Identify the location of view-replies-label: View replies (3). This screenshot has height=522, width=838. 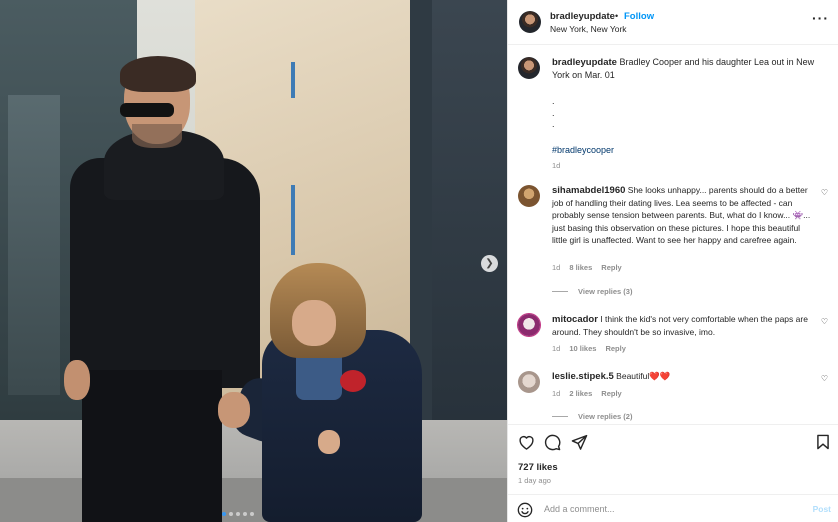
(605, 291).